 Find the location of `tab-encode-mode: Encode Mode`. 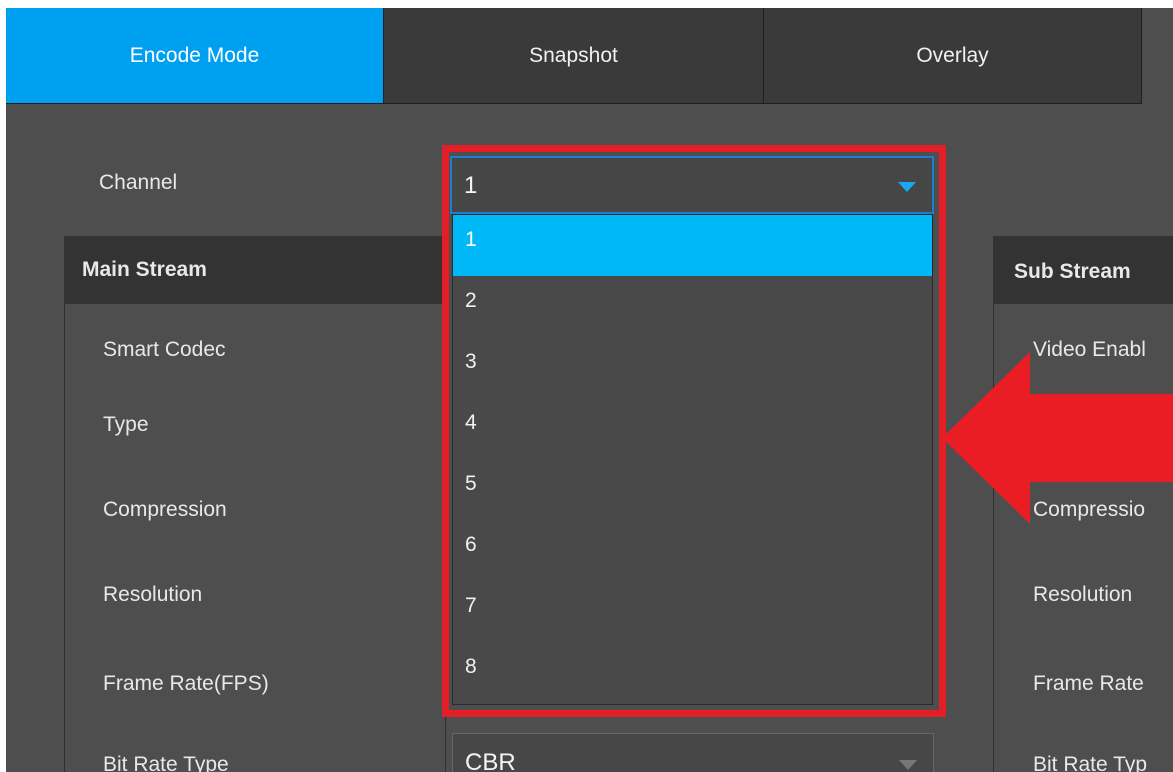

tab-encode-mode: Encode Mode is located at coordinates (195, 56).